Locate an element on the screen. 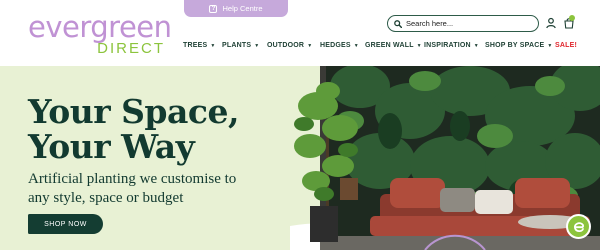 The height and width of the screenshot is (250, 600). nav-item-inspiration: INSPIRATION ▼ is located at coordinates (454, 45).